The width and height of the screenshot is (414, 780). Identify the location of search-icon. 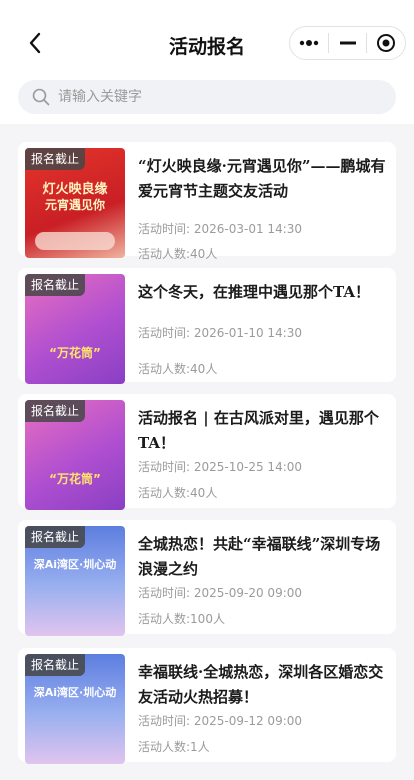
(41, 97).